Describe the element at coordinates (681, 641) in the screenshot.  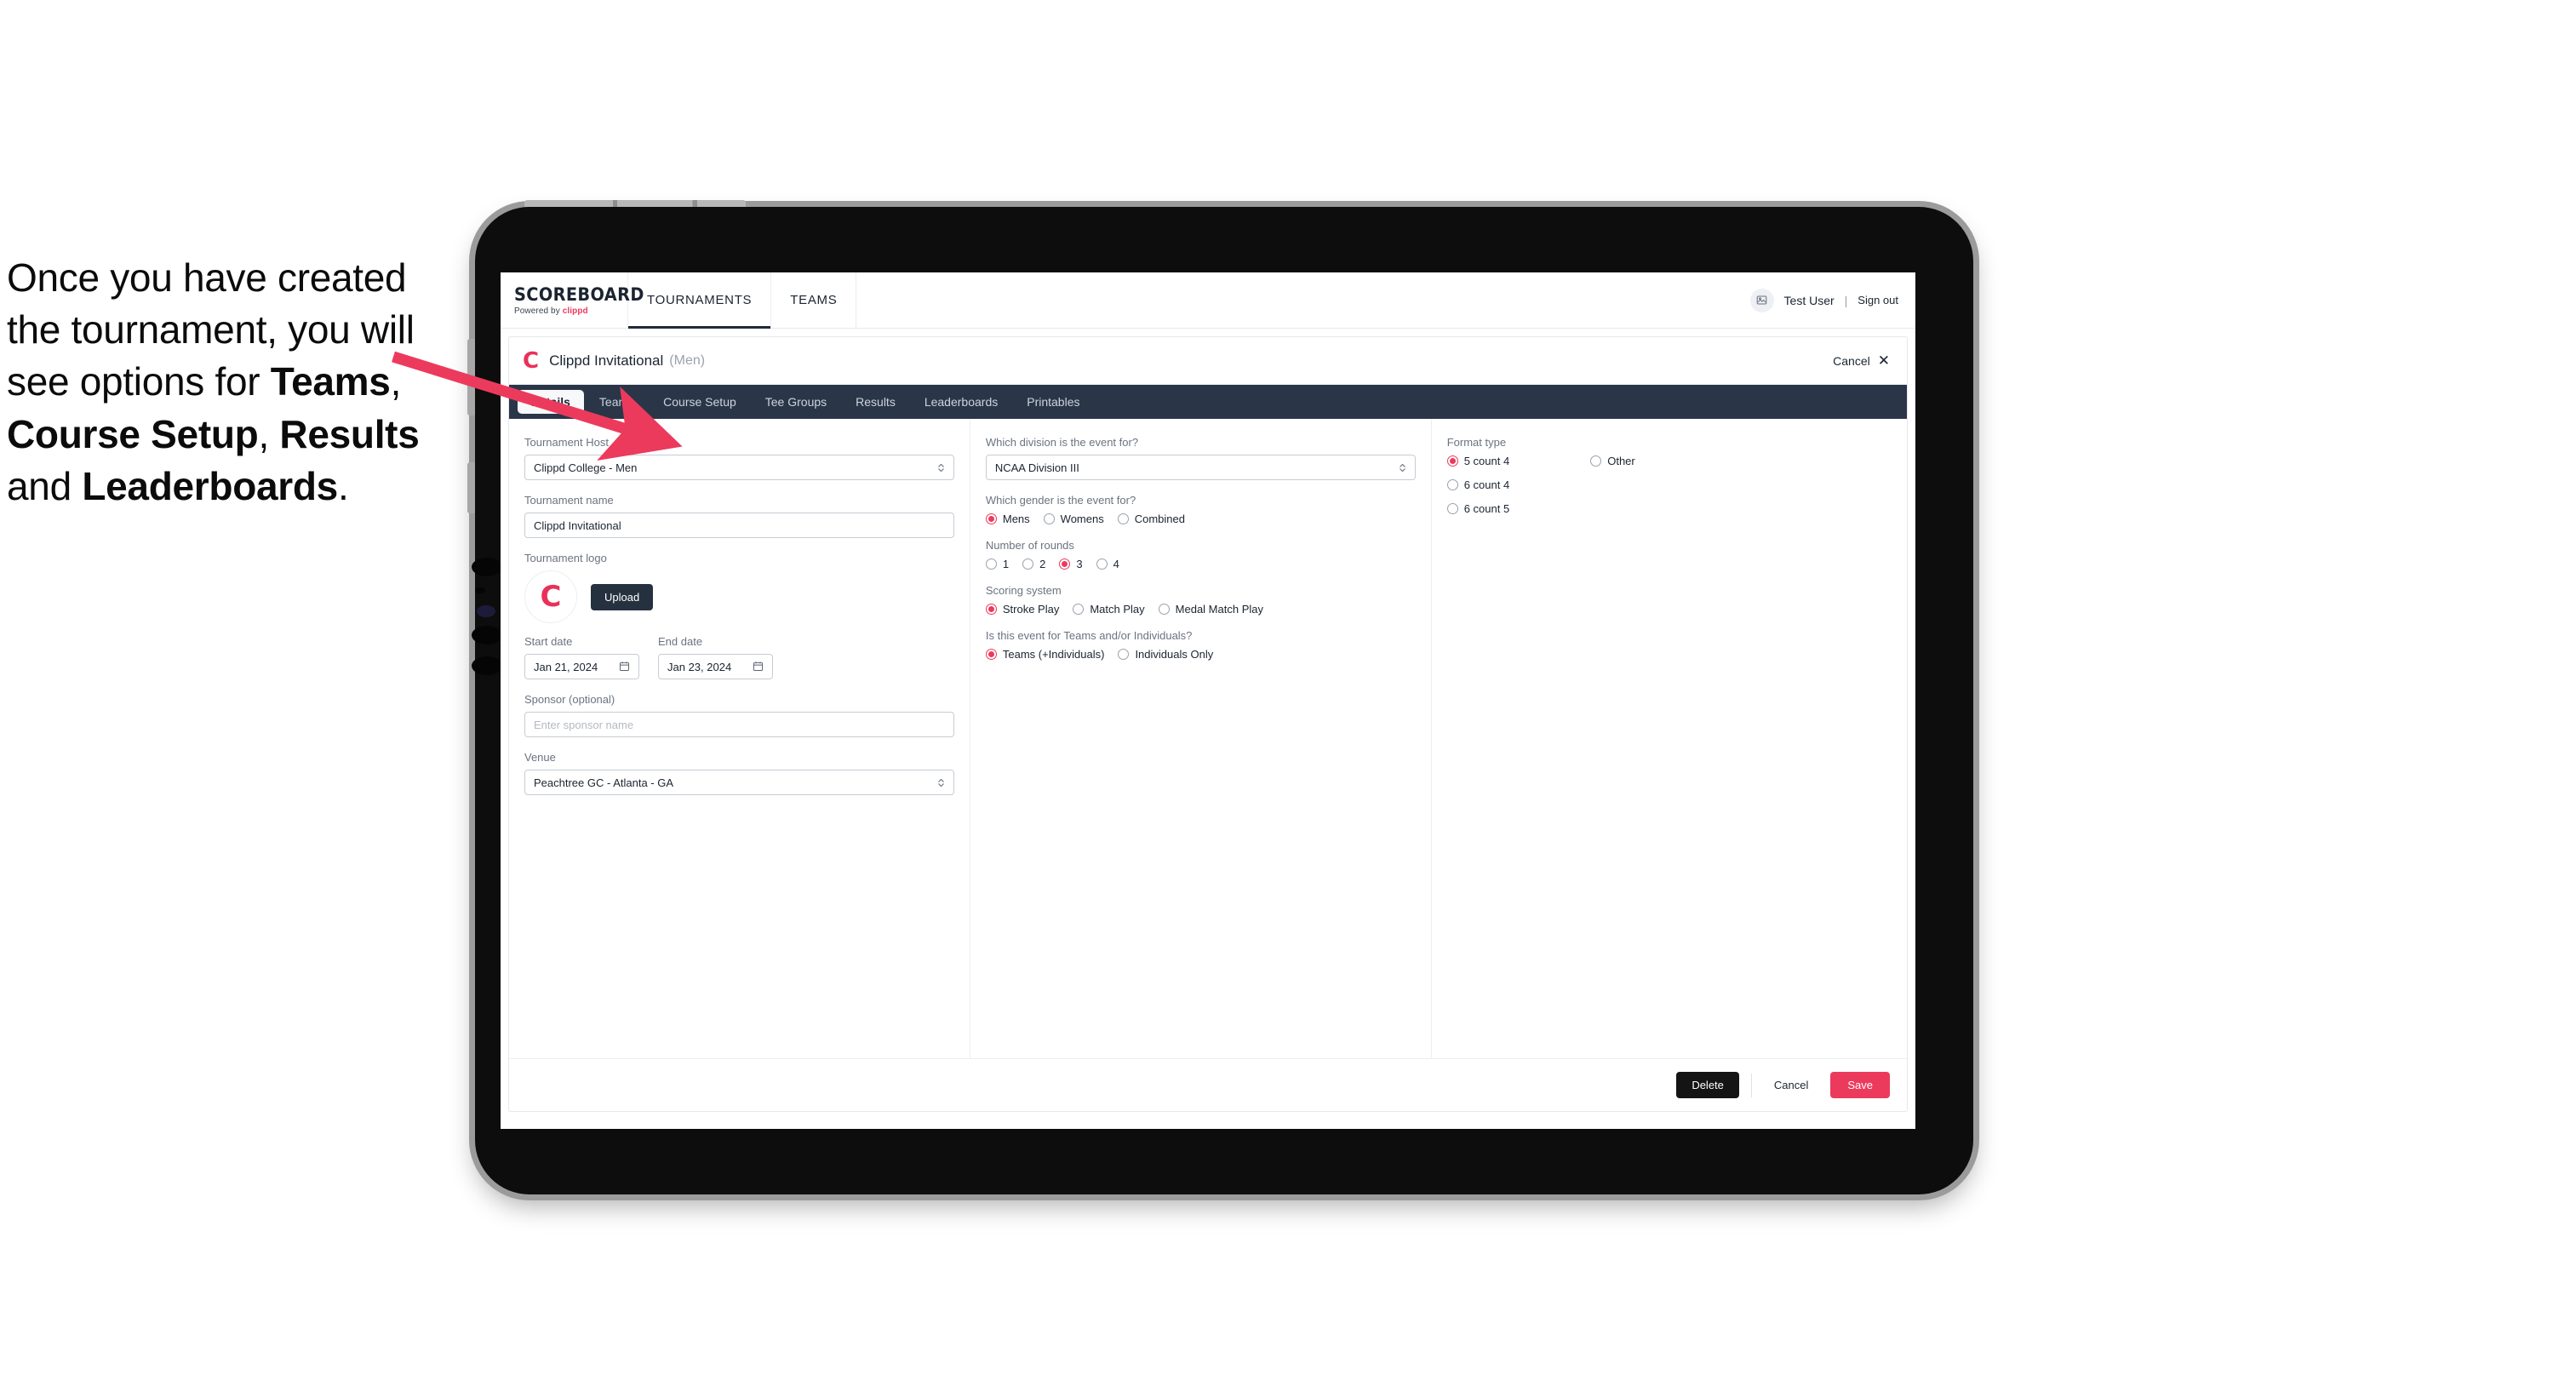
I see `end-date-label: End date` at that location.